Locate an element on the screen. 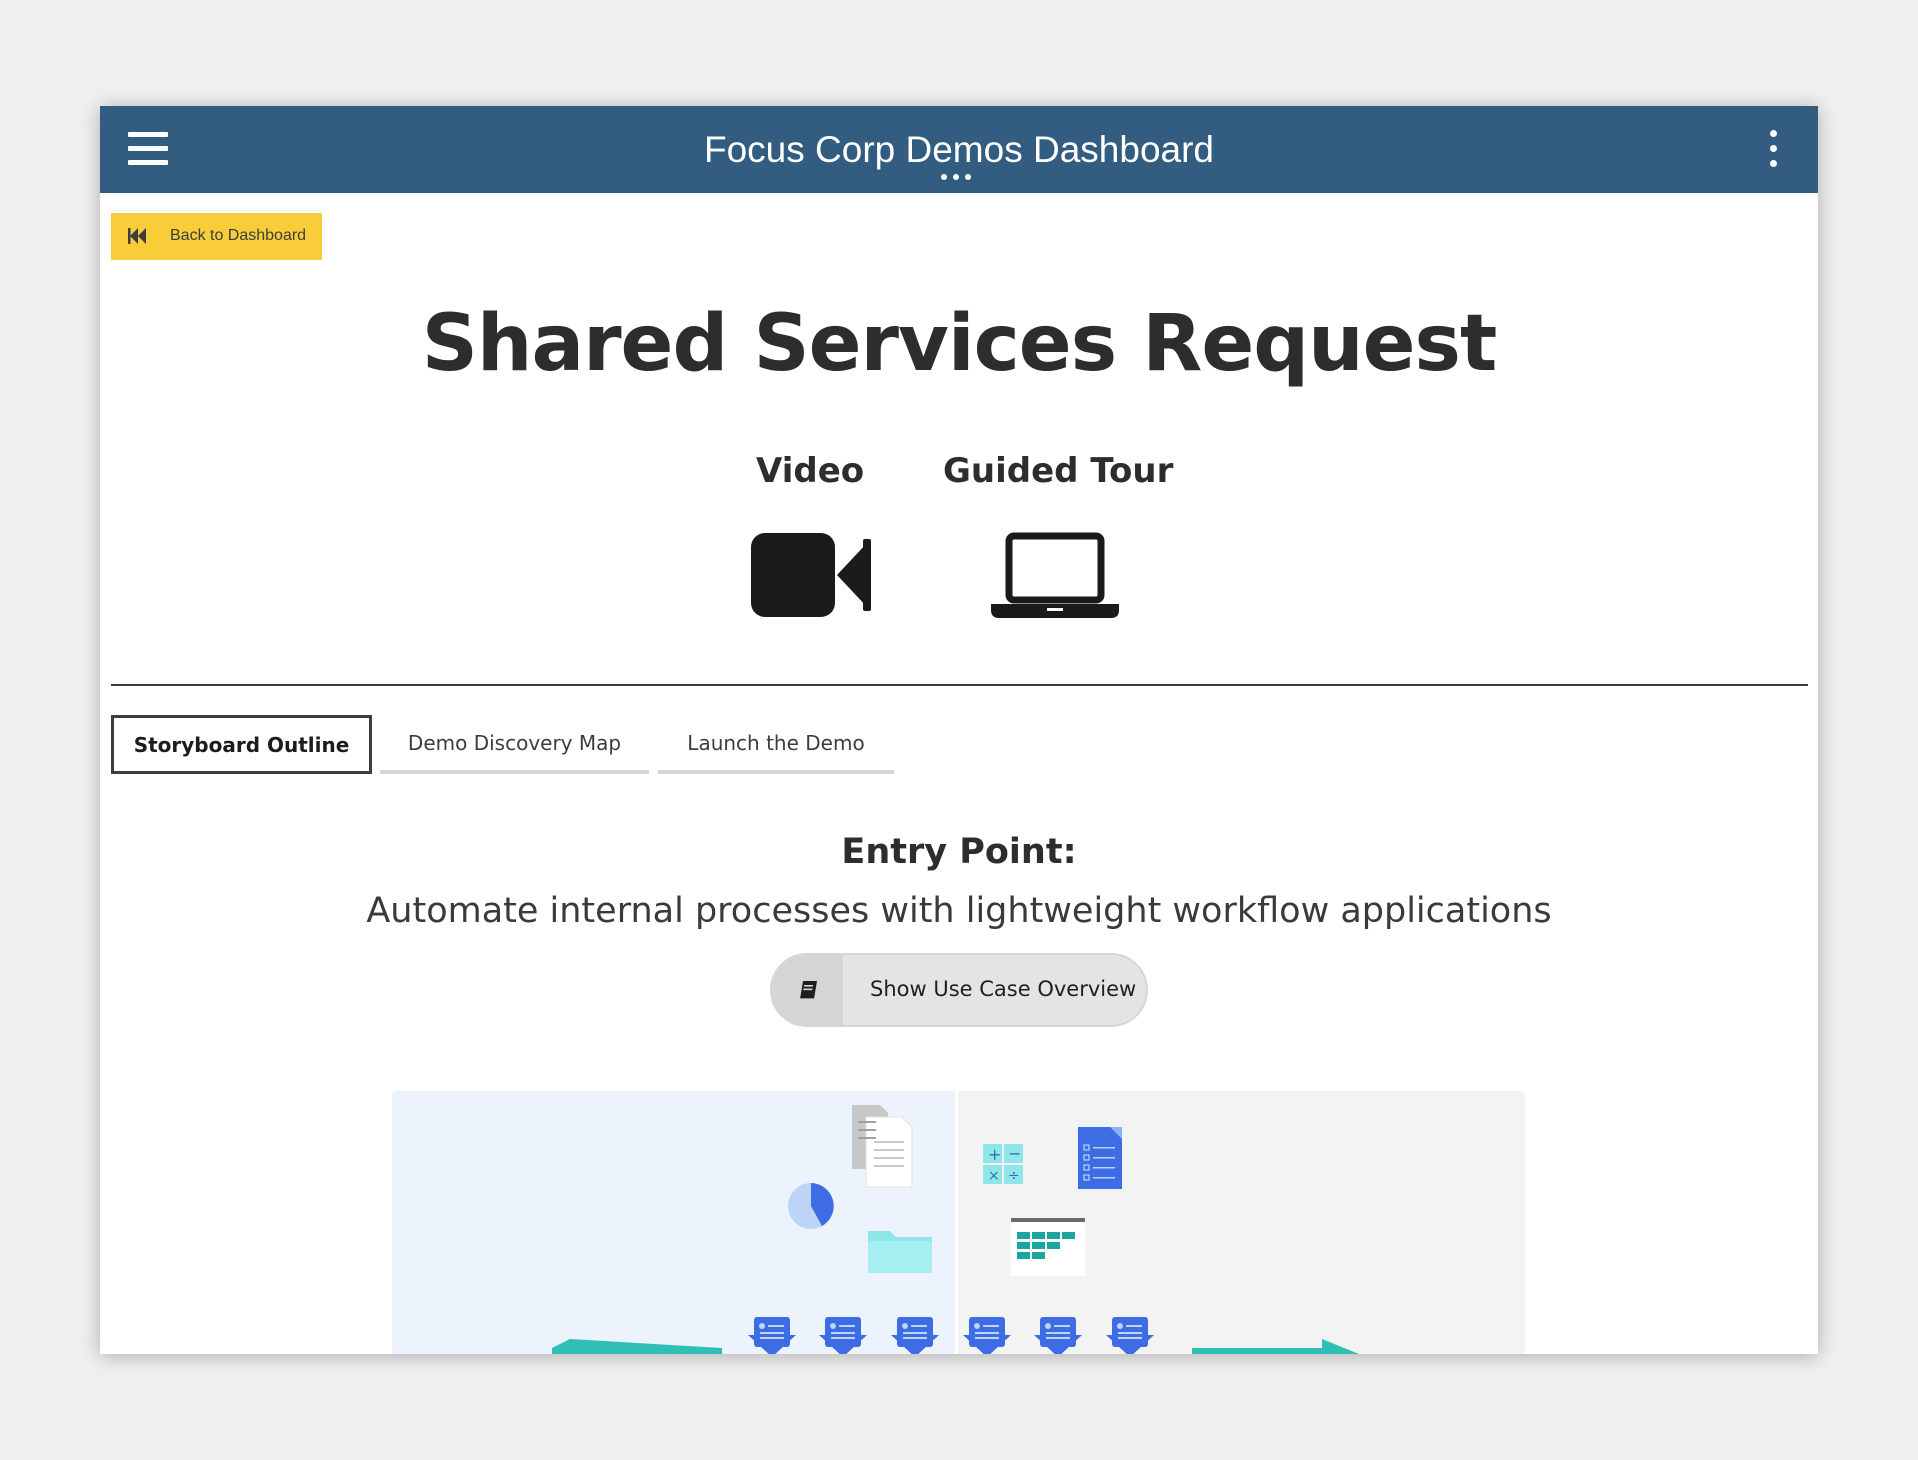  kebab-menu-icon is located at coordinates (1774, 149).